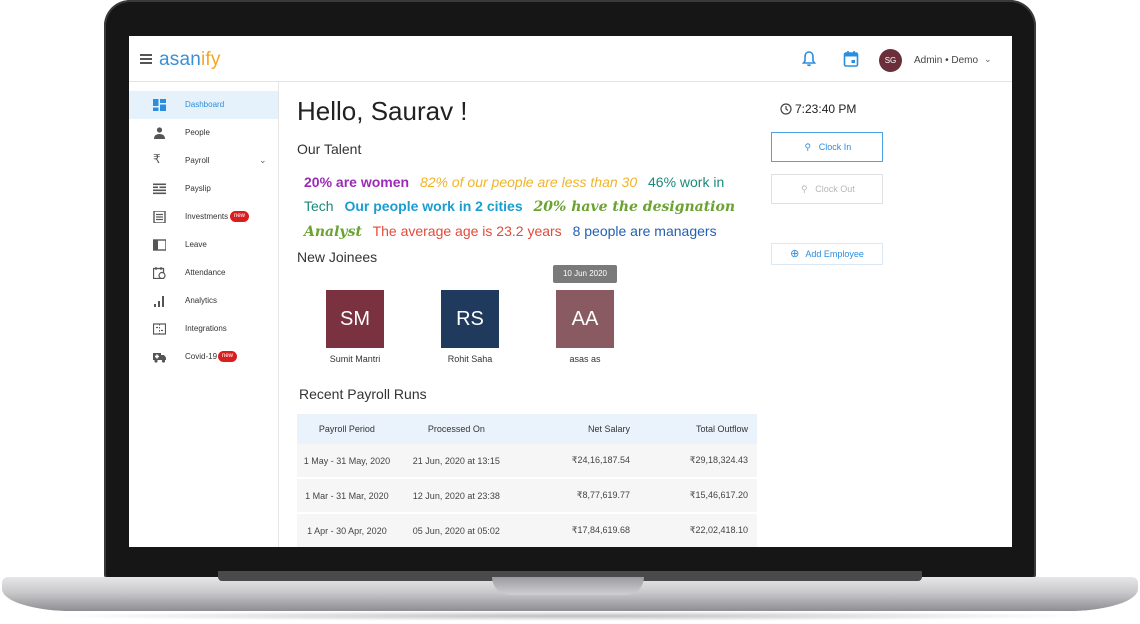 The height and width of the screenshot is (624, 1140). Describe the element at coordinates (337, 257) in the screenshot. I see `new-joinees-heading: New Joinees` at that location.